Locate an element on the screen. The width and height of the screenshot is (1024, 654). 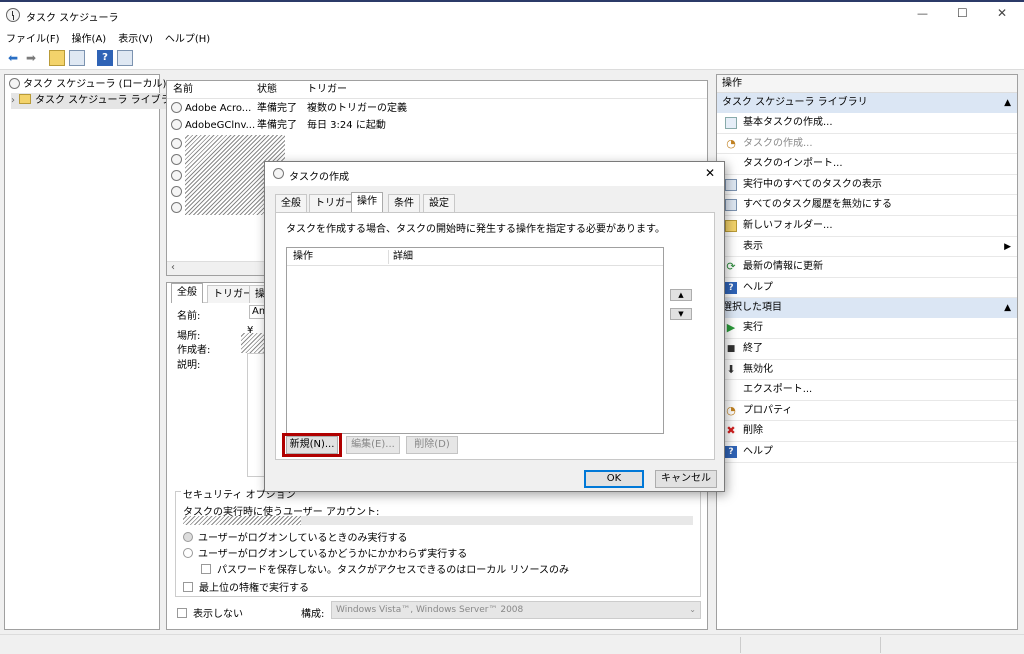
scroll-left-icon: ‹ is located at coordinates (173, 267).